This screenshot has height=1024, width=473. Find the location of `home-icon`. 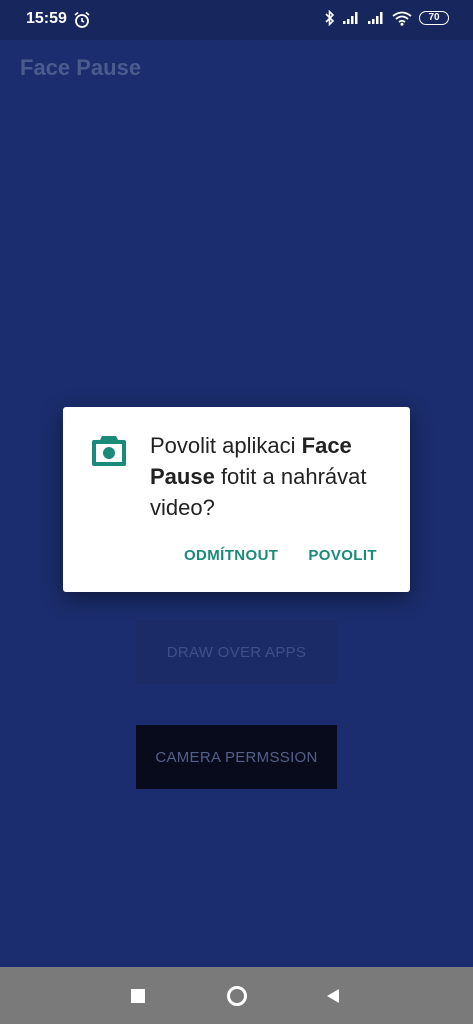

home-icon is located at coordinates (237, 995).